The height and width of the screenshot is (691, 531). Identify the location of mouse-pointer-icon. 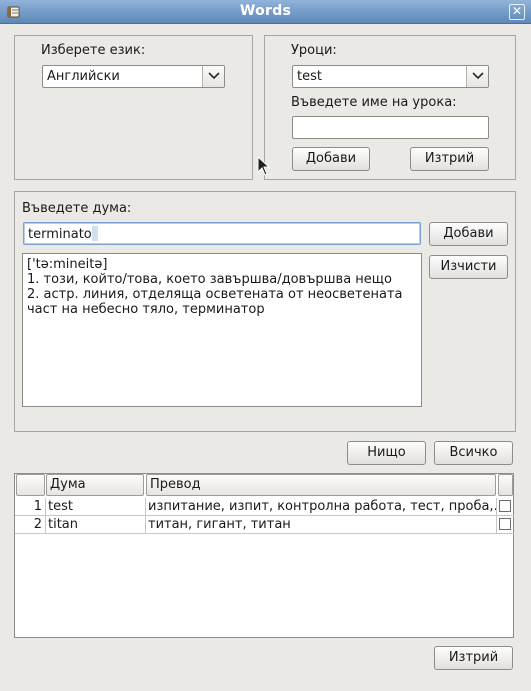
(264, 167).